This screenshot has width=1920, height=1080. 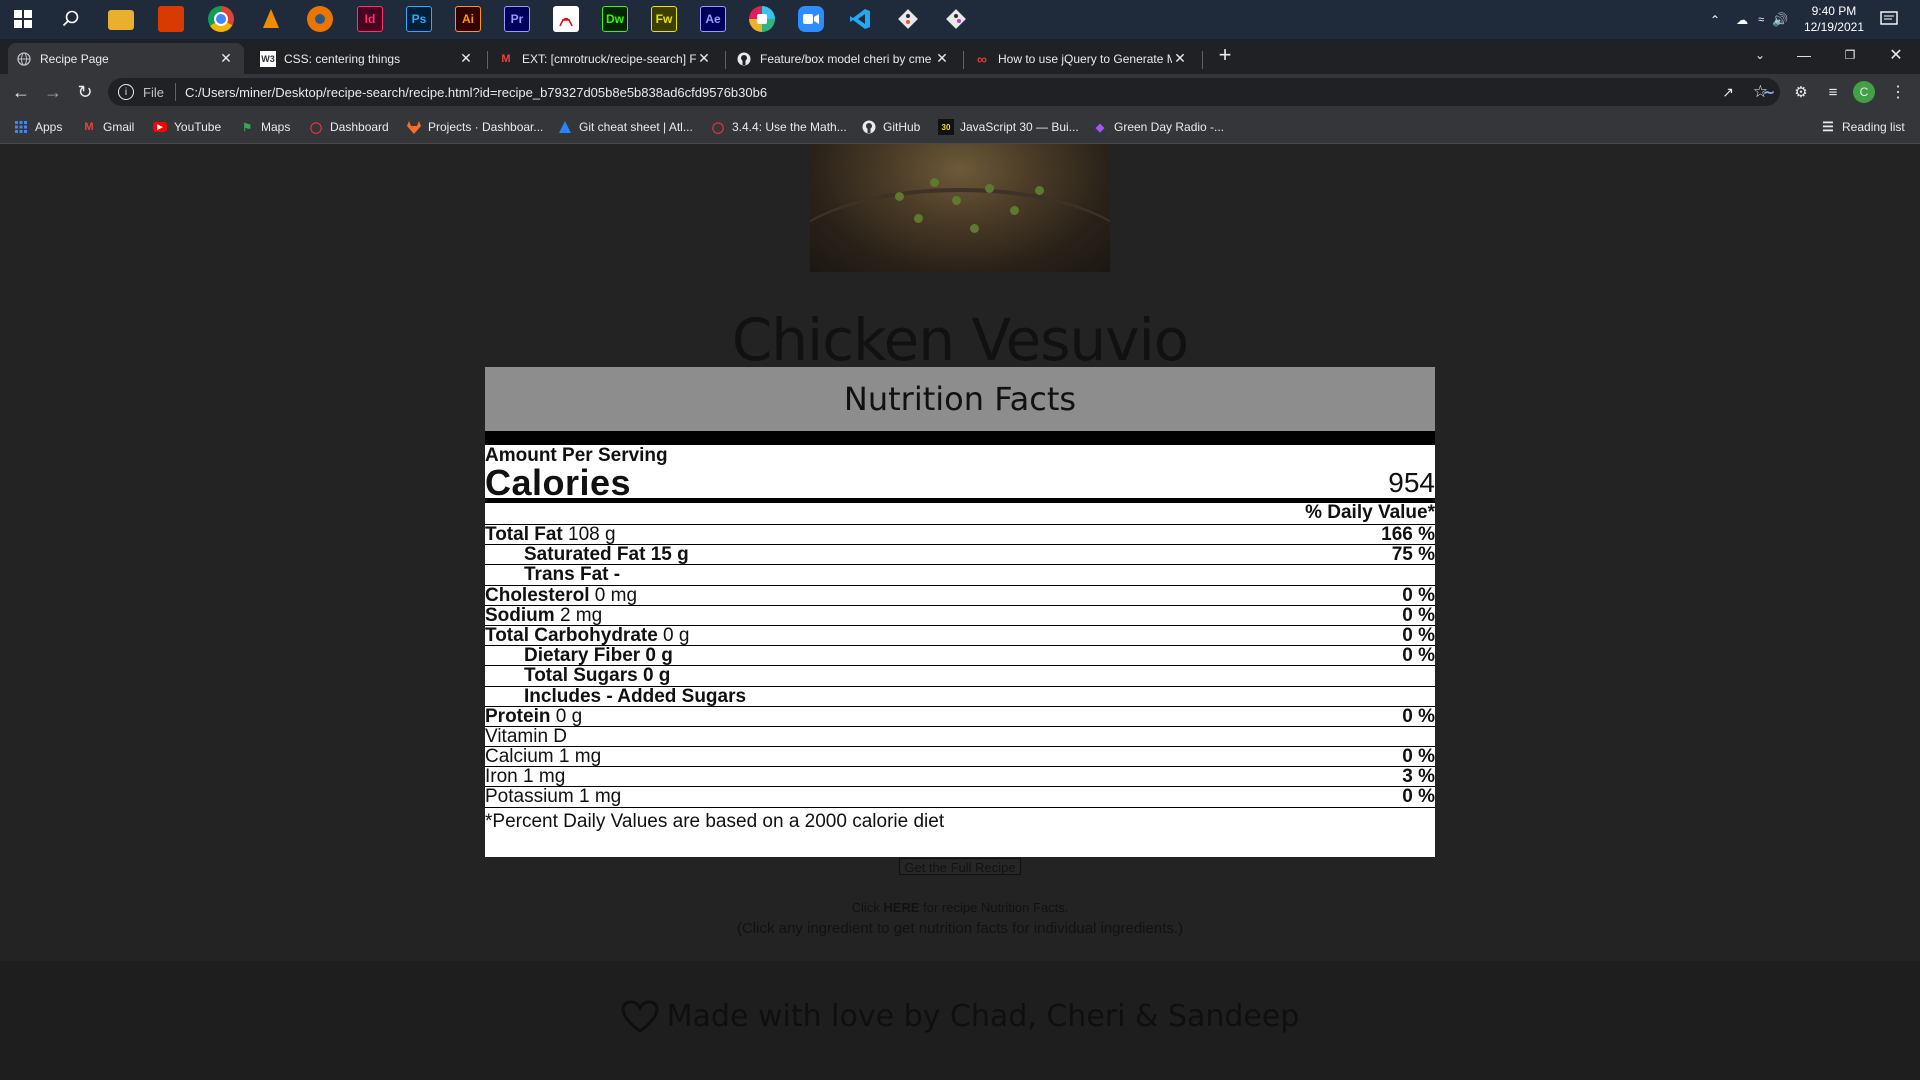 What do you see at coordinates (664, 19) in the screenshot?
I see `fireworks-icon: Fw` at bounding box center [664, 19].